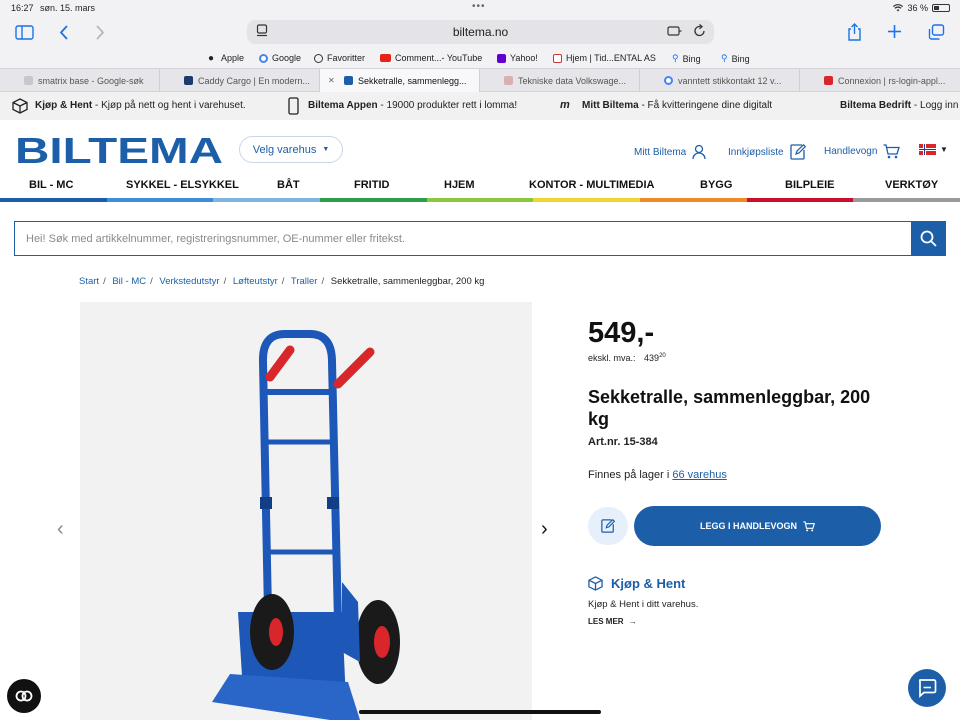 The image size is (960, 725). Describe the element at coordinates (627, 358) in the screenshot. I see `price-ex-vat: ekskl. mva.: 43920` at that location.